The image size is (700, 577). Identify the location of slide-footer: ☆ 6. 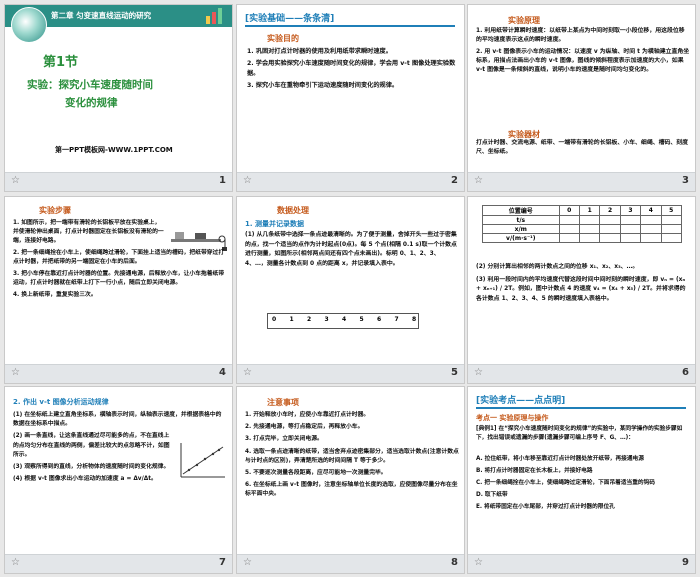
(581, 373).